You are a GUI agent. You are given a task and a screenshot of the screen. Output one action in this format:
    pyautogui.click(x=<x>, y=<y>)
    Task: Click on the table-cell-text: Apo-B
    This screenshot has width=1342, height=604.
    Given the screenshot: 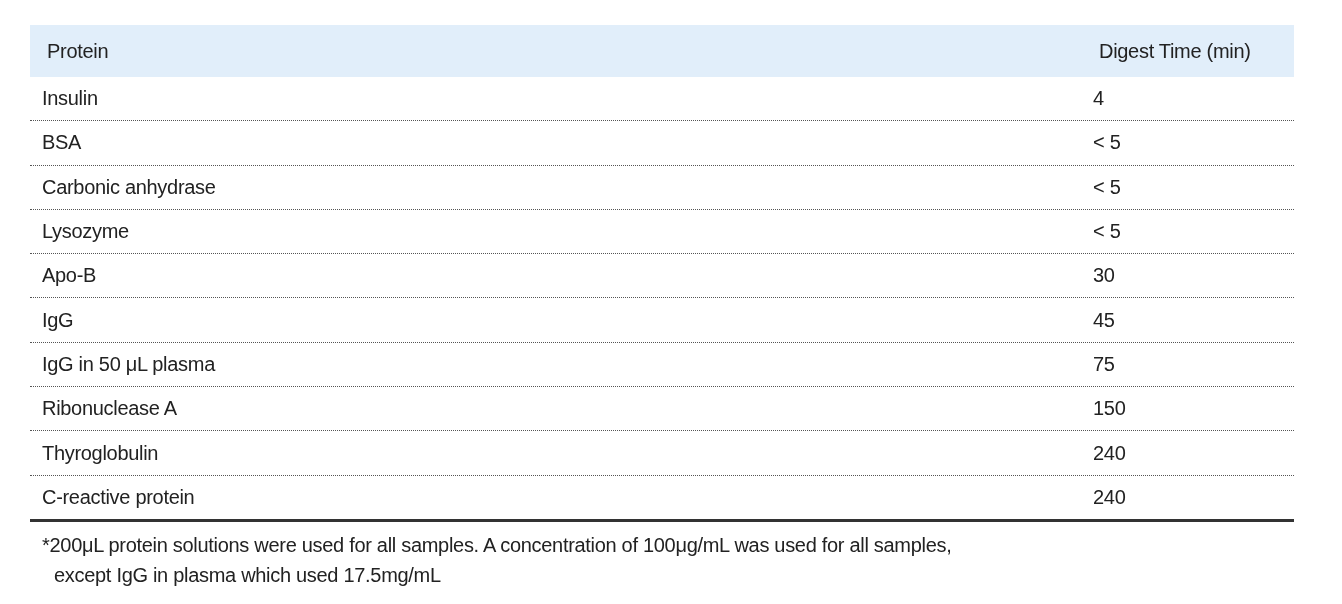 What is the action you would take?
    pyautogui.click(x=69, y=276)
    